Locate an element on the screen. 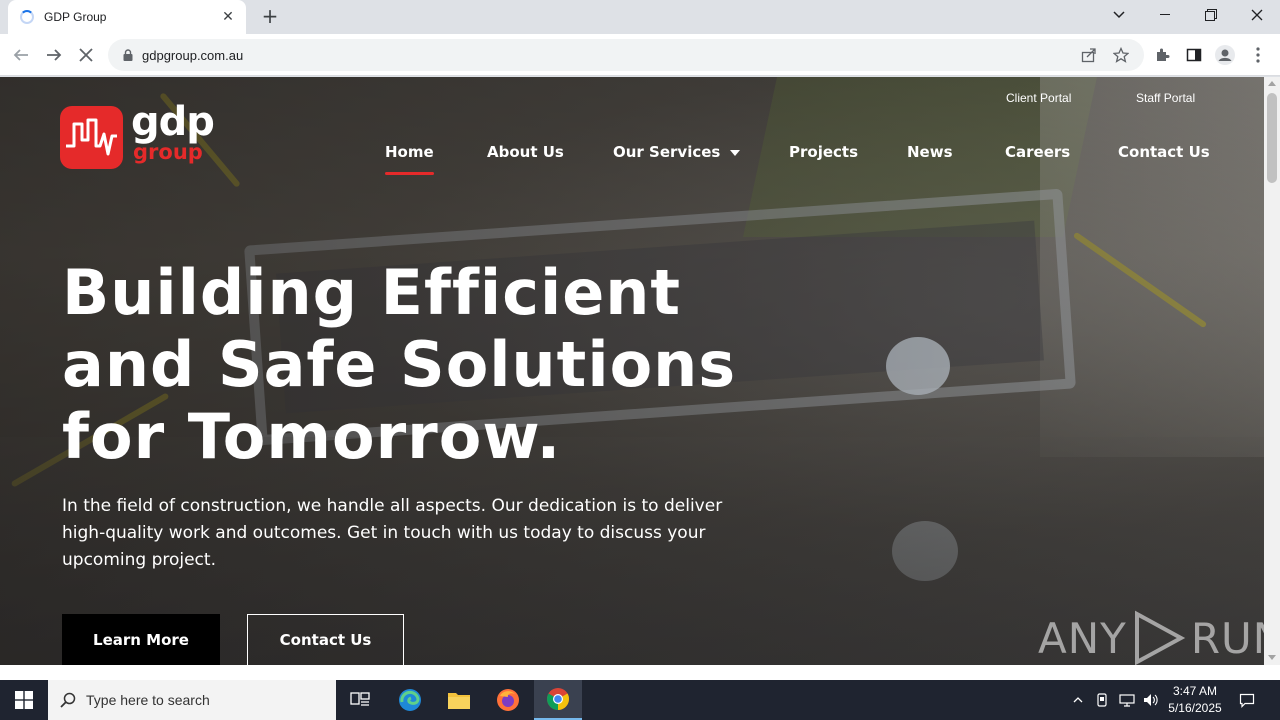 The width and height of the screenshot is (1280, 720). notifications-icon is located at coordinates (1247, 700).